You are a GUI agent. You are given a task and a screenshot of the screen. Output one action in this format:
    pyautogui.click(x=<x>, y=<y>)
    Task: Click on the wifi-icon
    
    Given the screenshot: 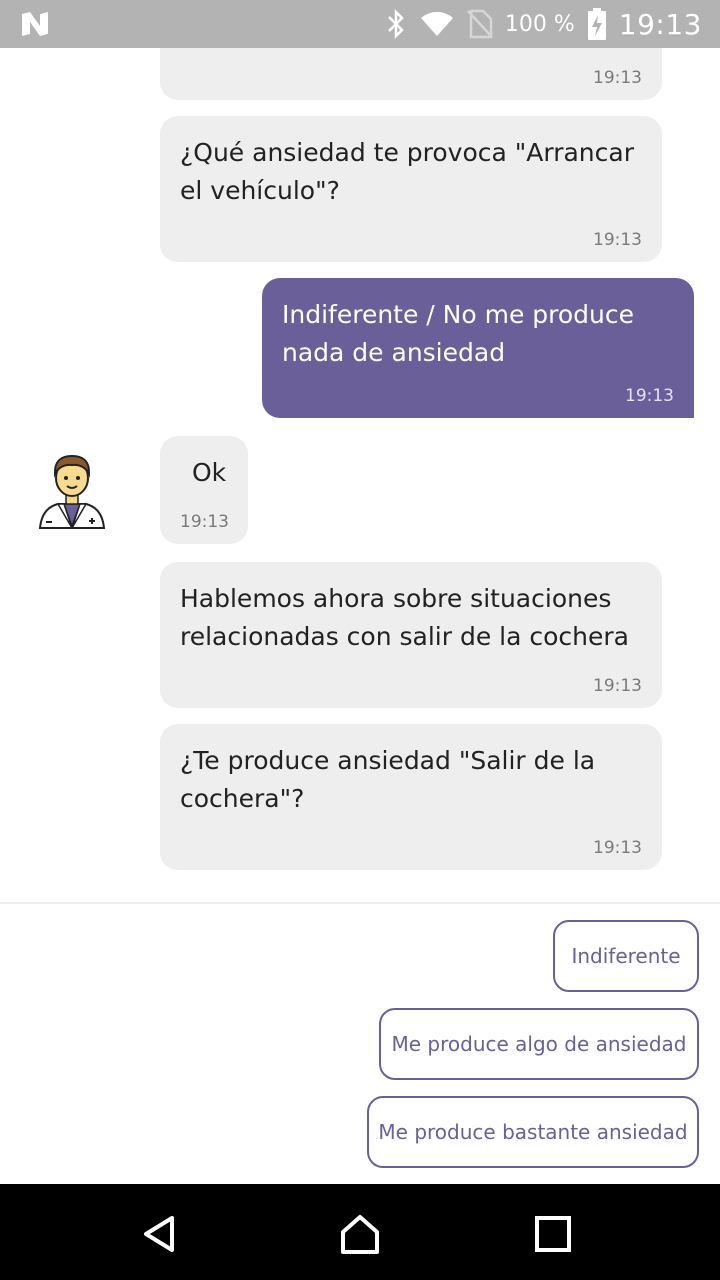 What is the action you would take?
    pyautogui.click(x=436, y=23)
    